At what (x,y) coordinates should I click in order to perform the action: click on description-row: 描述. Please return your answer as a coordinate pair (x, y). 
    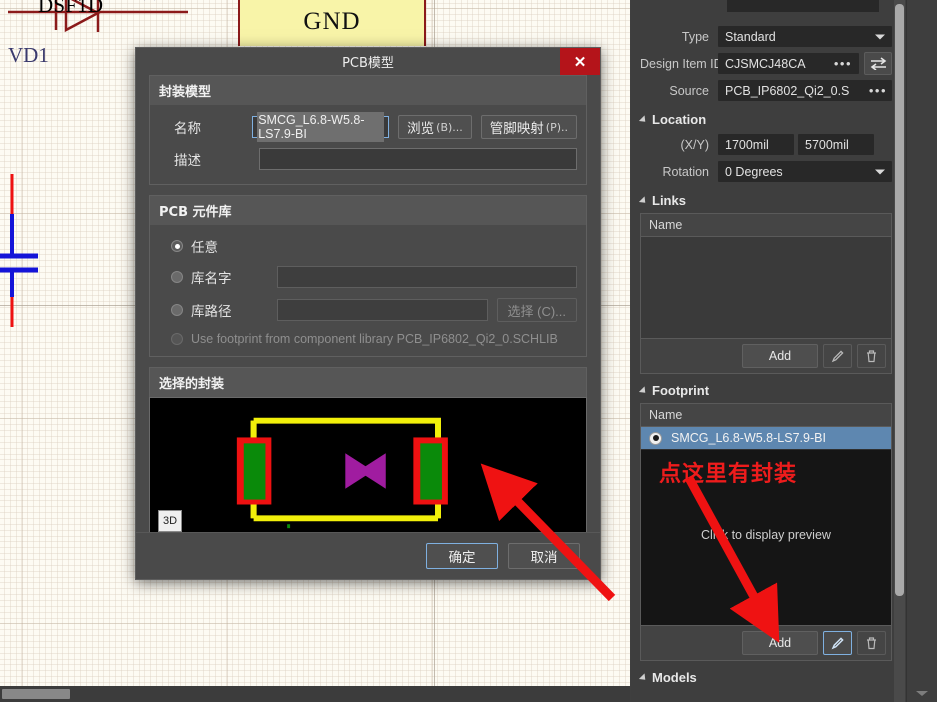
    Looking at the image, I should click on (368, 159).